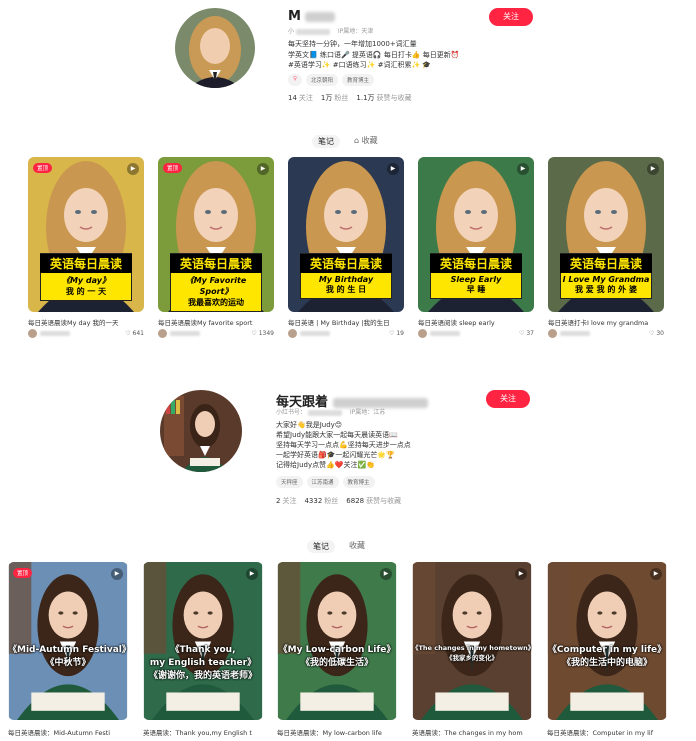 This screenshot has height=741, width=696. Describe the element at coordinates (357, 546) in the screenshot. I see `tab-collect: 收藏` at that location.